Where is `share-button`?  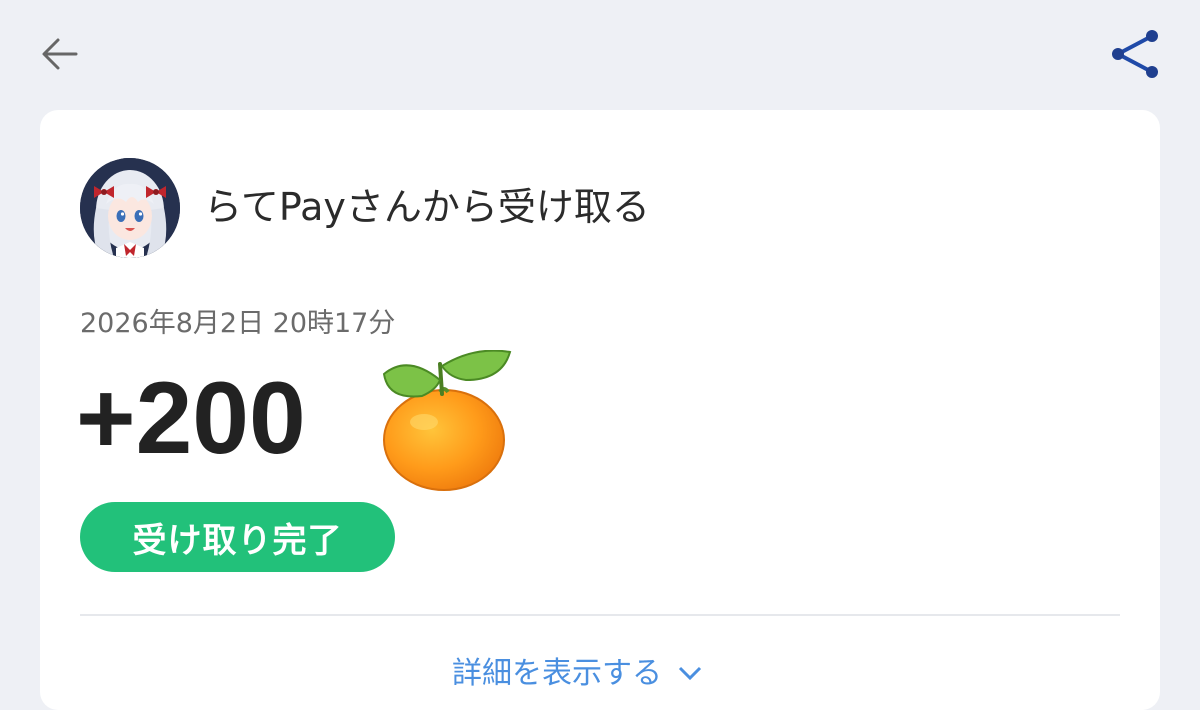 share-button is located at coordinates (1136, 56).